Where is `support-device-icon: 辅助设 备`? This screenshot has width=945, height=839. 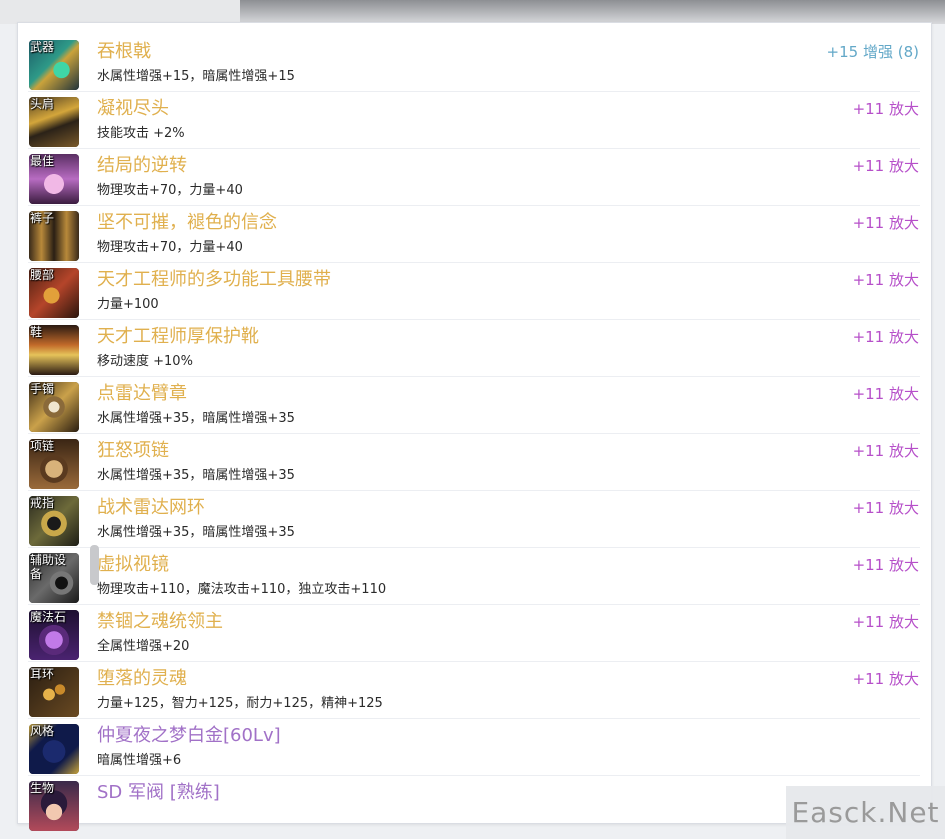
support-device-icon: 辅助设 备 is located at coordinates (54, 578).